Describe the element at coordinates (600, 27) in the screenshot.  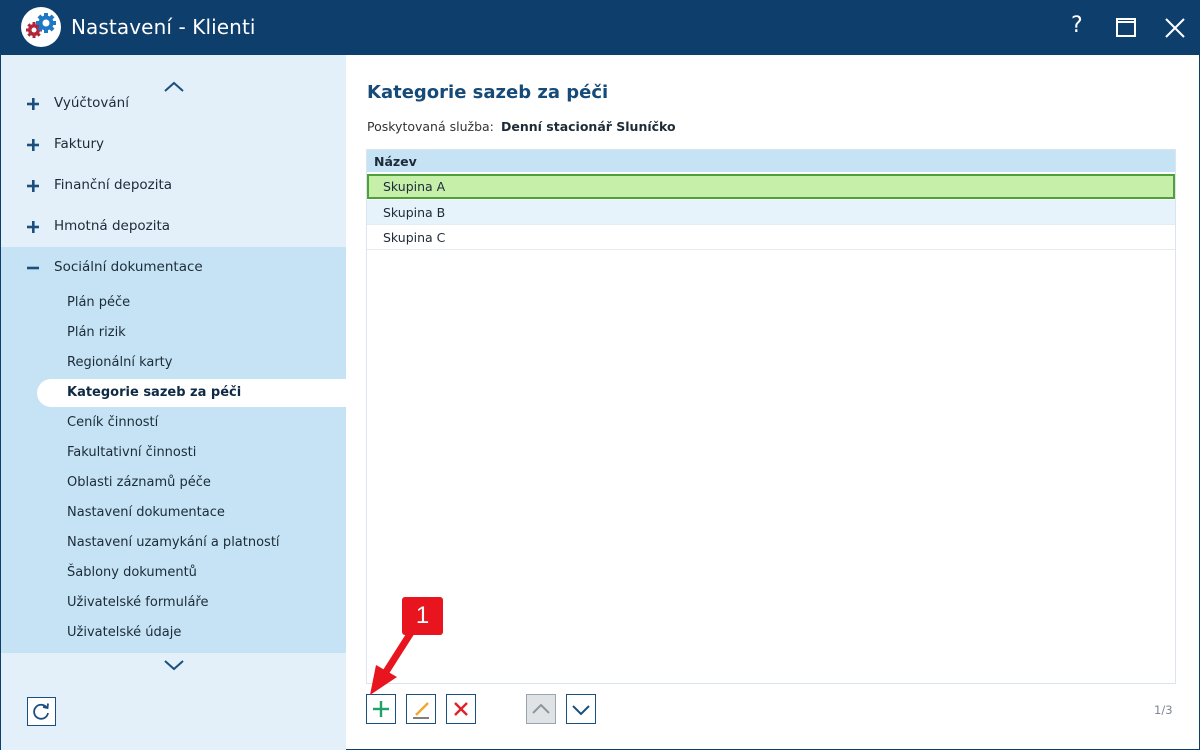
I see `title-bar: Nastavení - Klienti ?` at that location.